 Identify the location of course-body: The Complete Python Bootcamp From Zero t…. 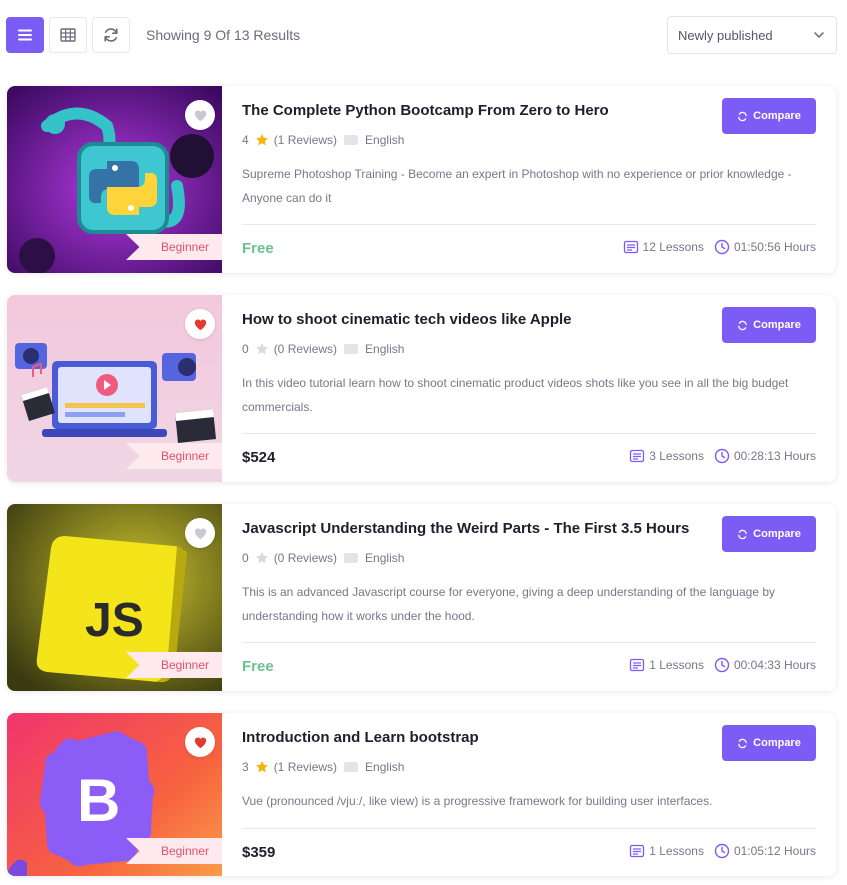
(529, 179).